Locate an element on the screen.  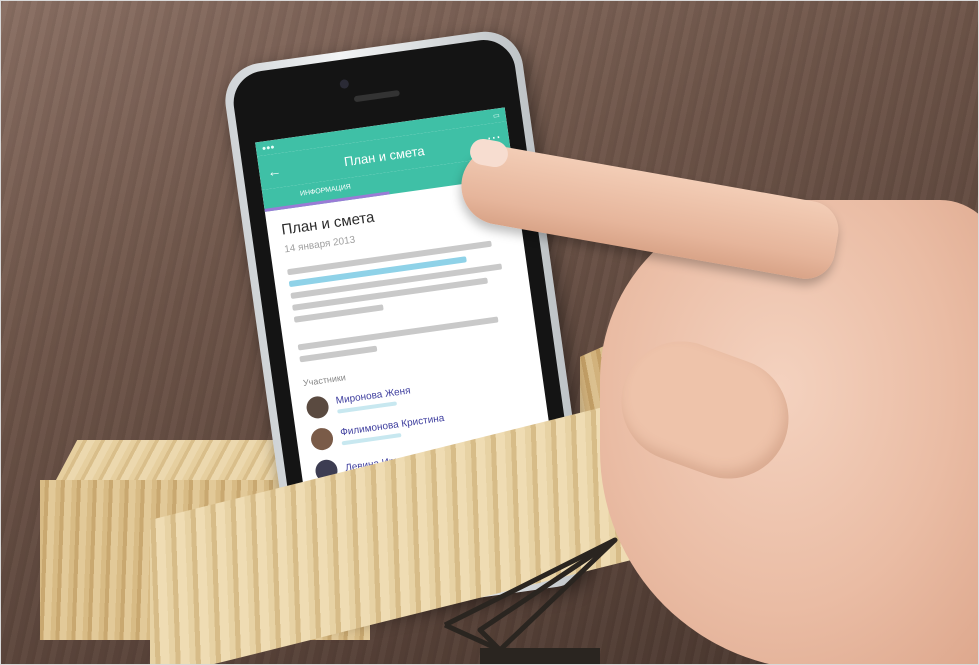
paper-plane-logo-icon is located at coordinates (530, 601).